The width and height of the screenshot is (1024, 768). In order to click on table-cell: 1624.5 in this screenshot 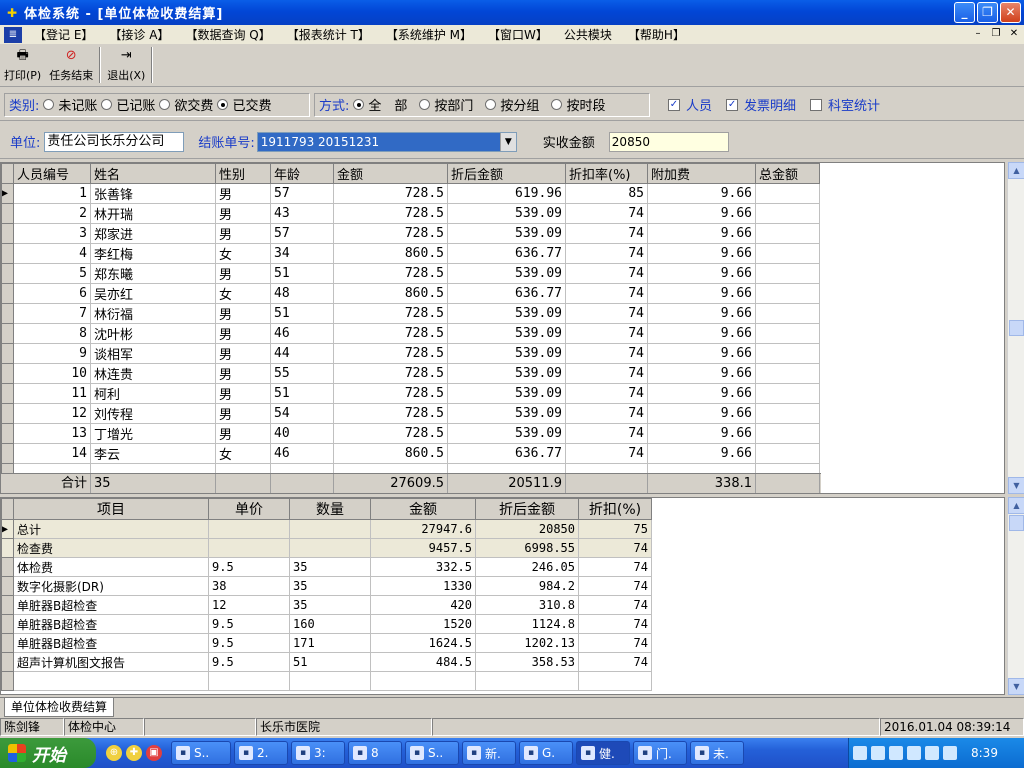, I will do `click(423, 643)`.